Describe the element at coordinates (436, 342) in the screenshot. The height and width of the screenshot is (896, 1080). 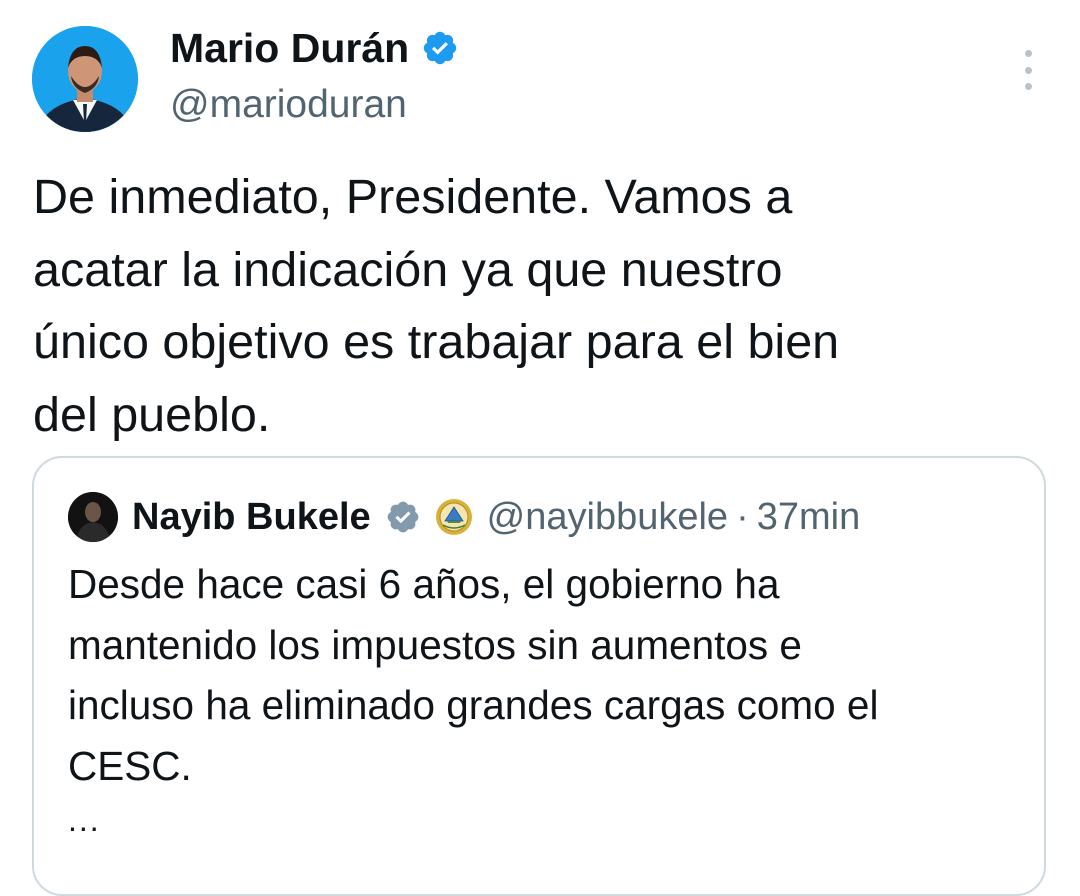
I see `tweet-text-line: único objetivo es trabajar para el bien` at that location.